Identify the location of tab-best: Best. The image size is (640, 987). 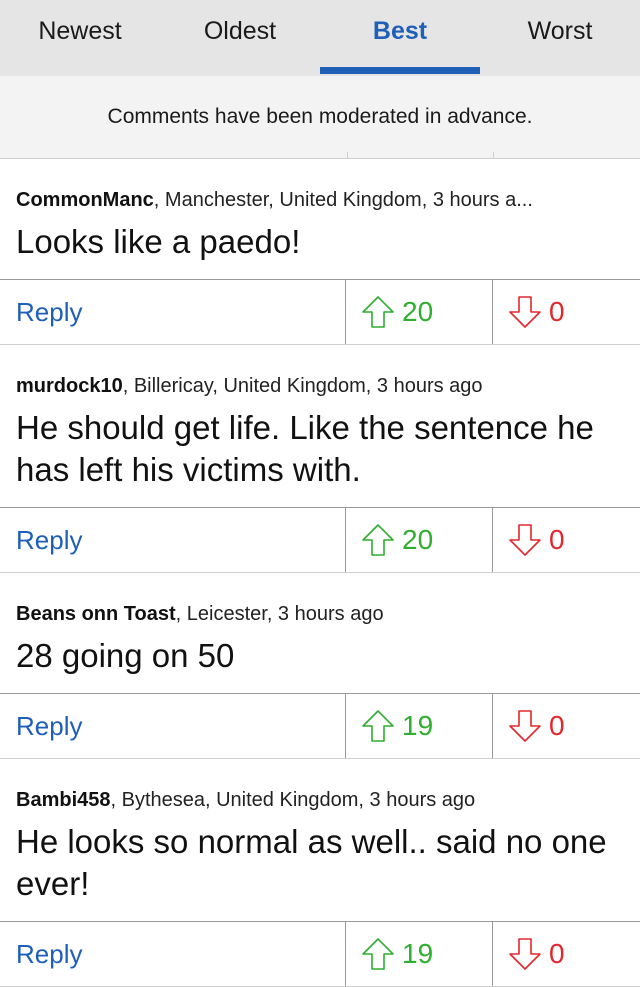
(400, 38).